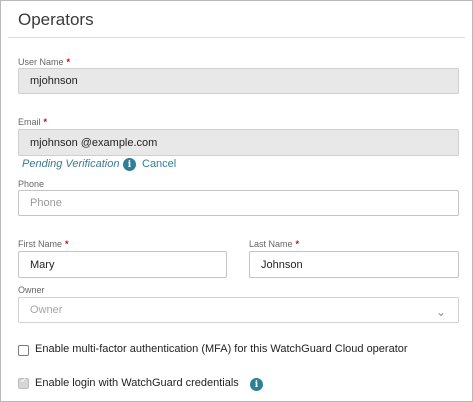 The width and height of the screenshot is (473, 402). What do you see at coordinates (238, 310) in the screenshot?
I see `owner-select: Owner ⌄` at bounding box center [238, 310].